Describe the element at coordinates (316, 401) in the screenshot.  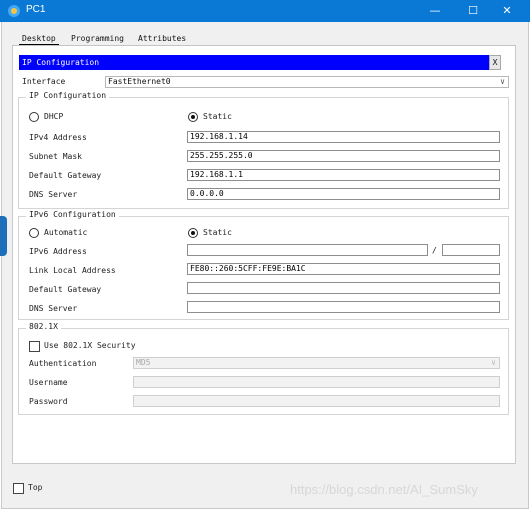
I see `password-input` at that location.